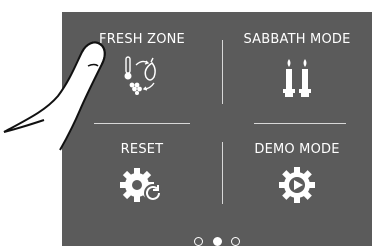 This screenshot has height=250, width=372. I want to click on sabbath-mode-button: SABBATH MODE, so click(297, 65).